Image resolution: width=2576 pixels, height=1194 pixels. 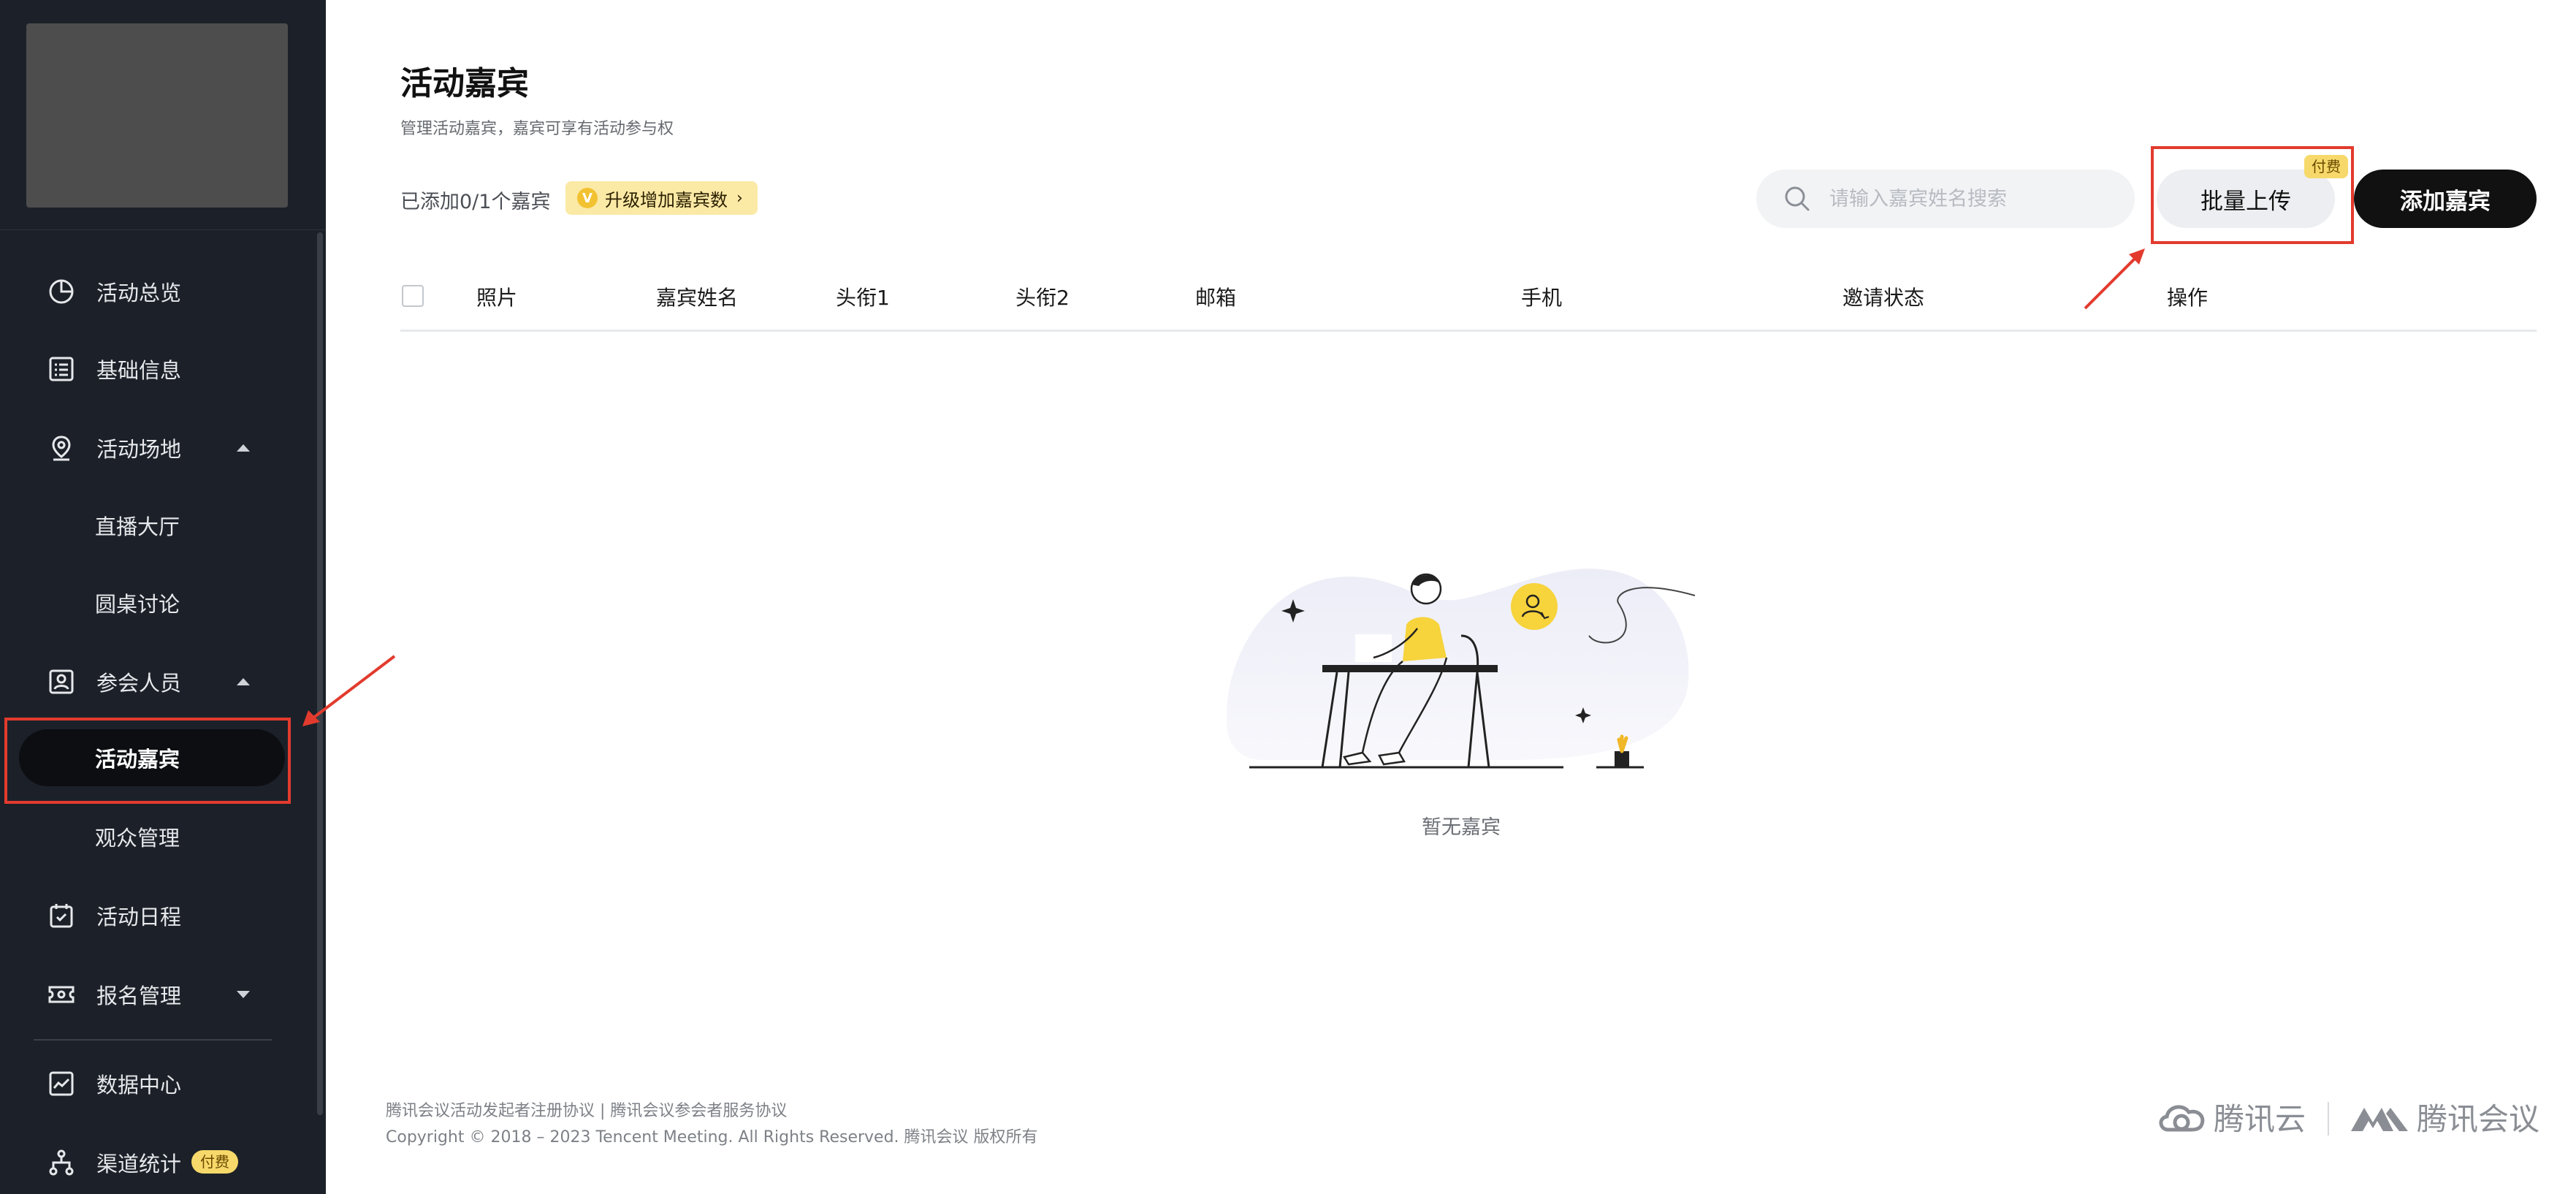 What do you see at coordinates (697, 298) in the screenshot?
I see `column-header-name: 嘉宾姓名` at bounding box center [697, 298].